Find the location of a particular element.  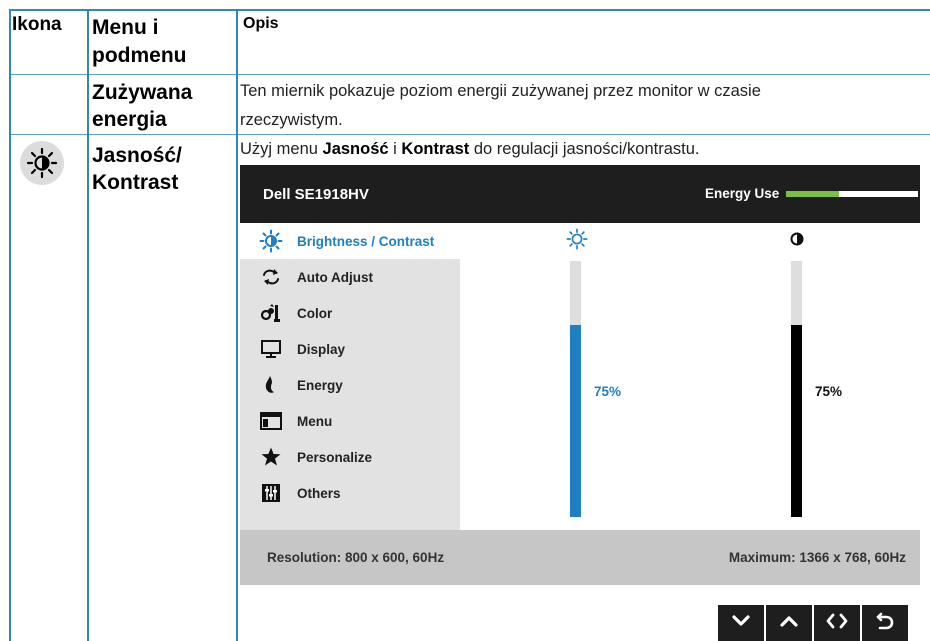

energy-use-label: Energy Use is located at coordinates (742, 193).